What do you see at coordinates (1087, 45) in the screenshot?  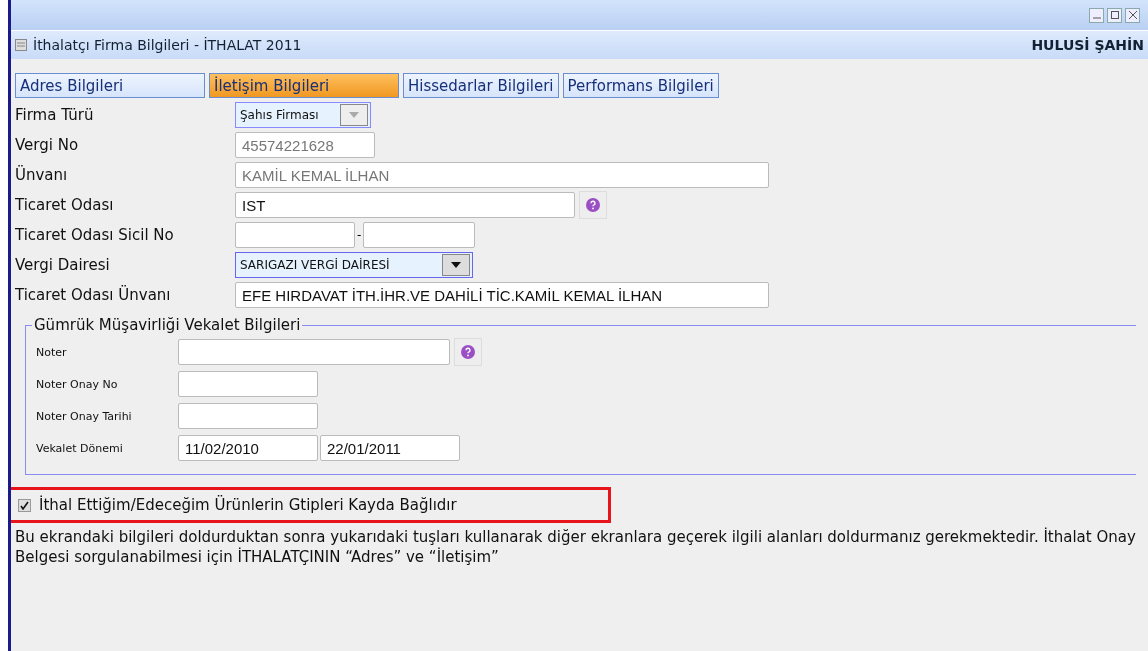 I see `user-name: HULUSİ ŞAHİN` at bounding box center [1087, 45].